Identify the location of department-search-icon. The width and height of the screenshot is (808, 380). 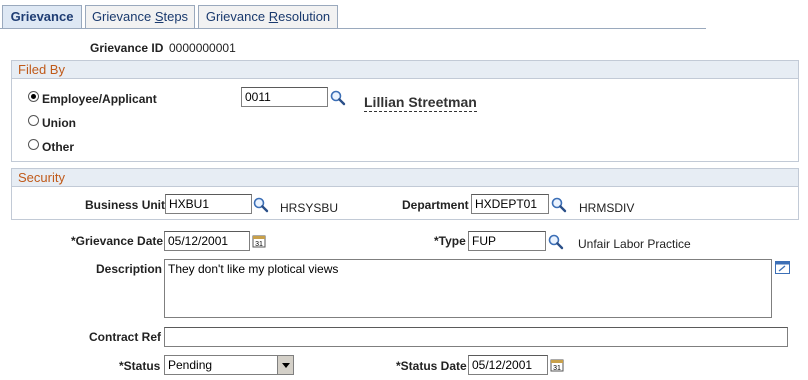
(559, 205).